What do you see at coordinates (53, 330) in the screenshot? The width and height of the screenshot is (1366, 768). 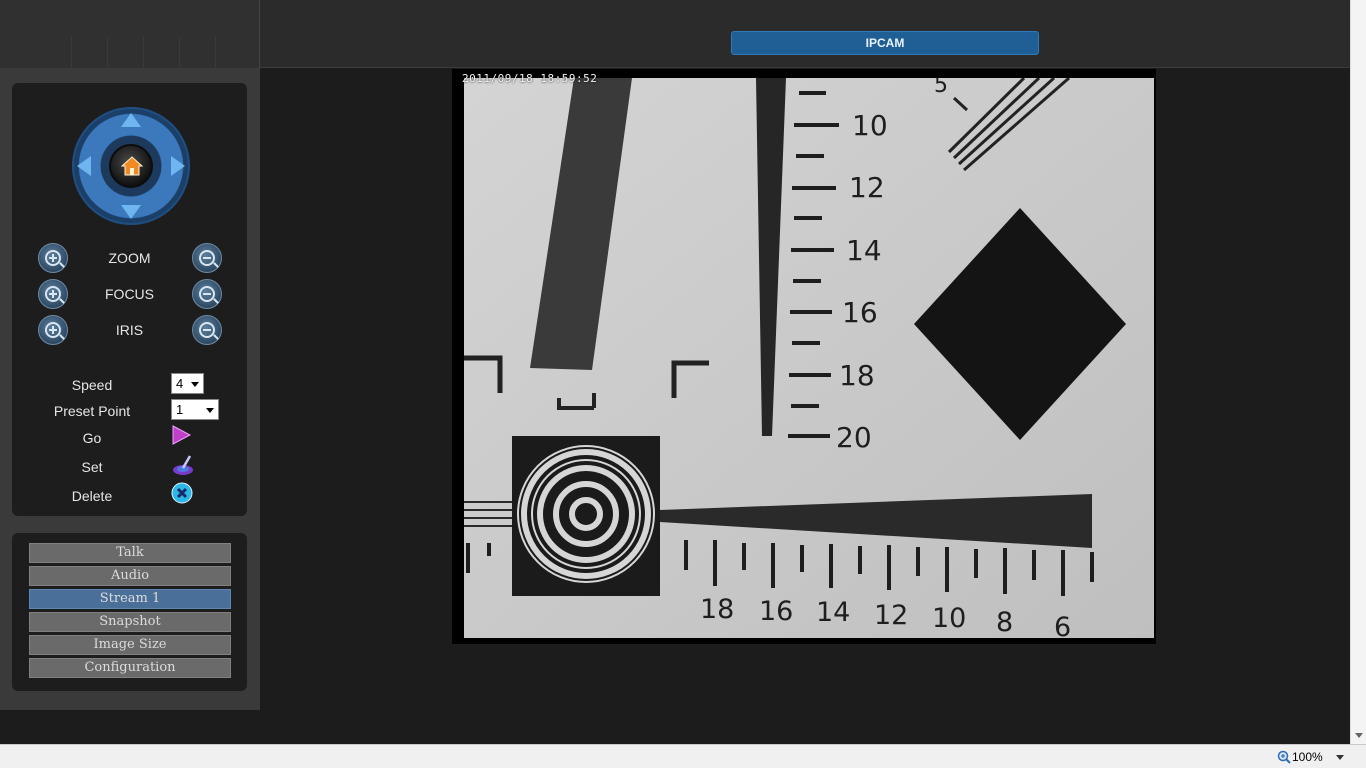 I see `iris-open-button` at bounding box center [53, 330].